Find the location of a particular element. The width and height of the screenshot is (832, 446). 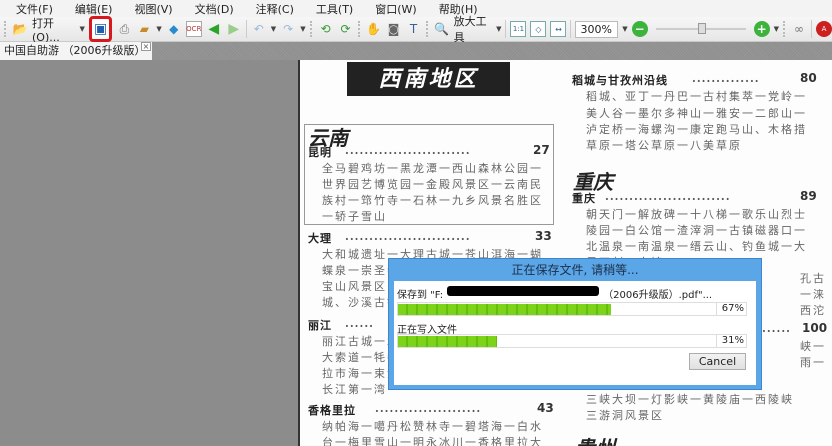

overall-progress-bar: 67% is located at coordinates (572, 309).